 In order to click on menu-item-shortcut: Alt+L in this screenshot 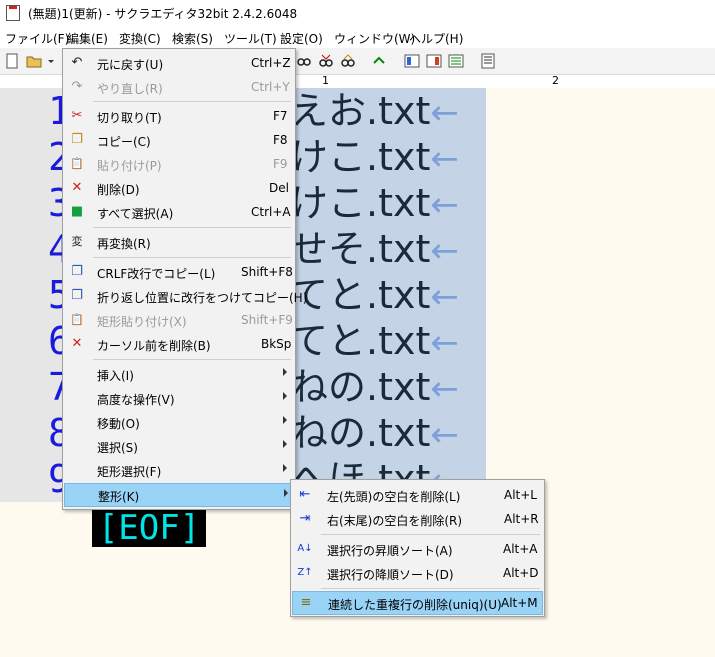, I will do `click(520, 495)`.